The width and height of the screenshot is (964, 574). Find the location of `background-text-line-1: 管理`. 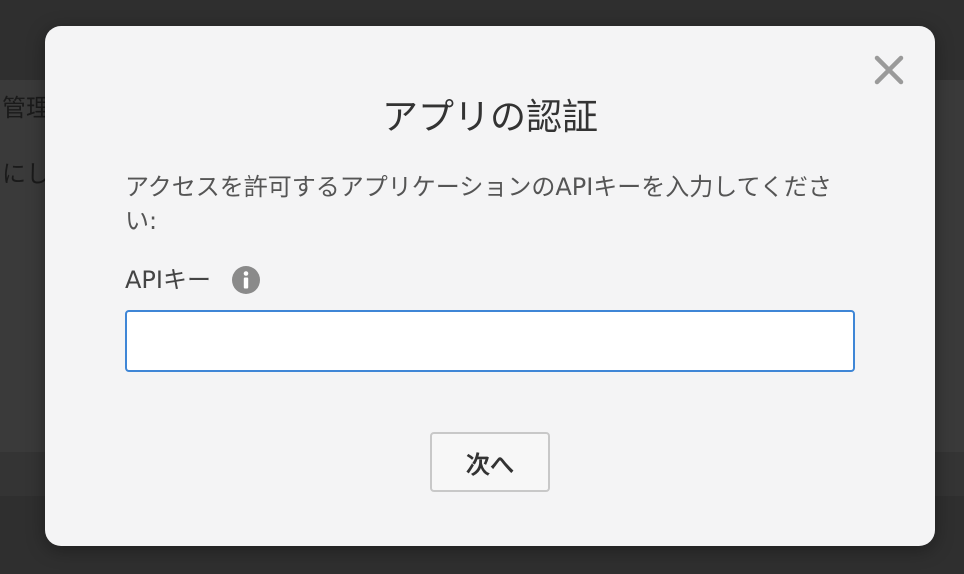

background-text-line-1: 管理 is located at coordinates (26, 108).